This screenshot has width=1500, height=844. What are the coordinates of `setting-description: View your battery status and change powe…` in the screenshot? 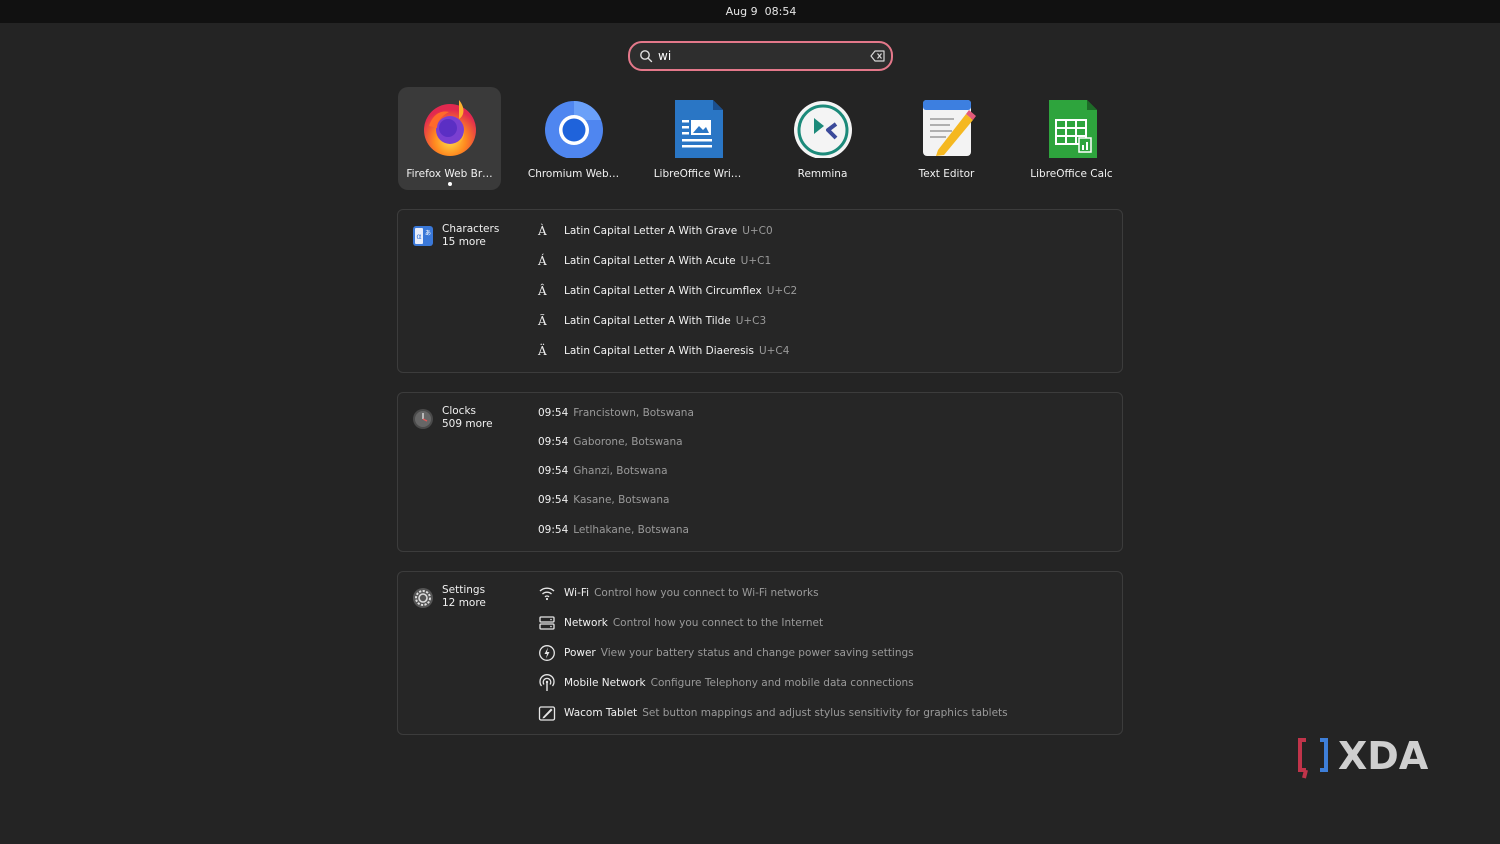 It's located at (757, 653).